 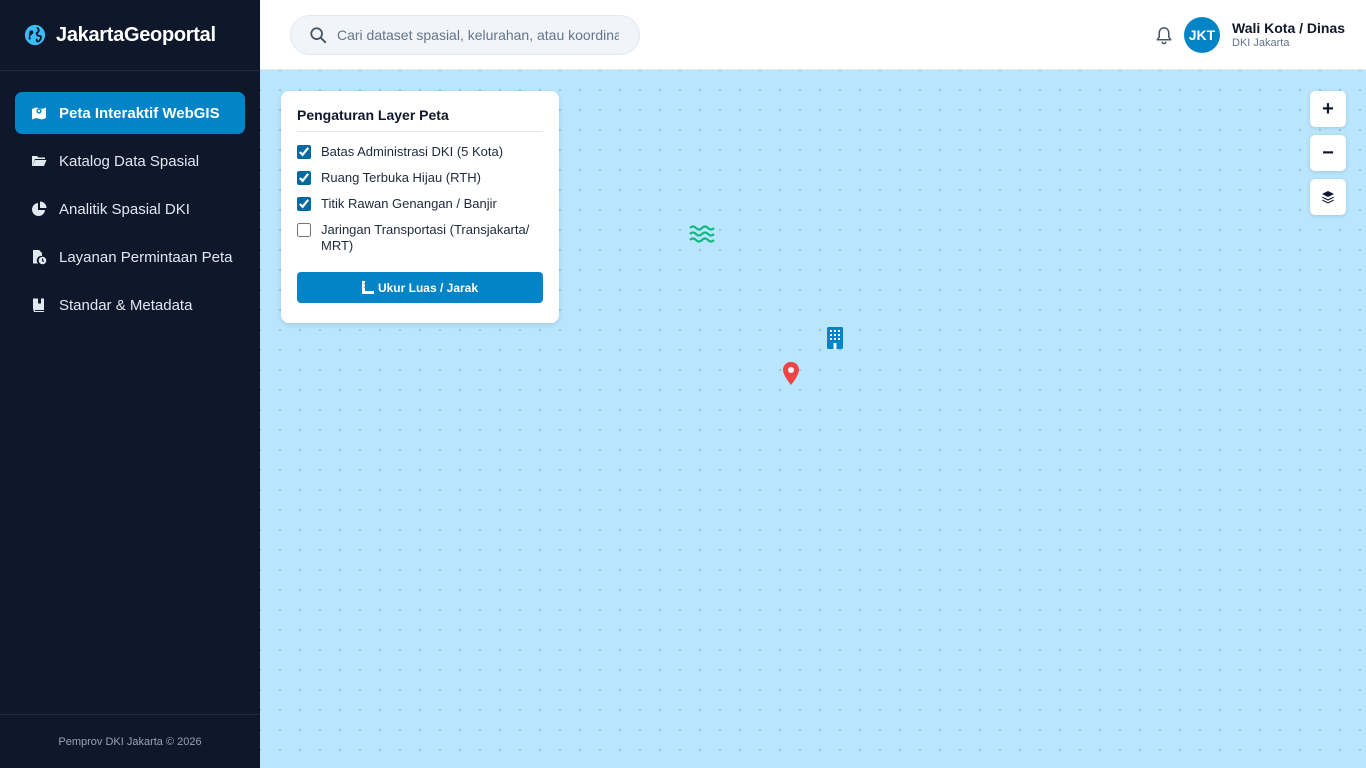 What do you see at coordinates (126, 305) in the screenshot?
I see `sidebar-item-label: Standar & Metadata` at bounding box center [126, 305].